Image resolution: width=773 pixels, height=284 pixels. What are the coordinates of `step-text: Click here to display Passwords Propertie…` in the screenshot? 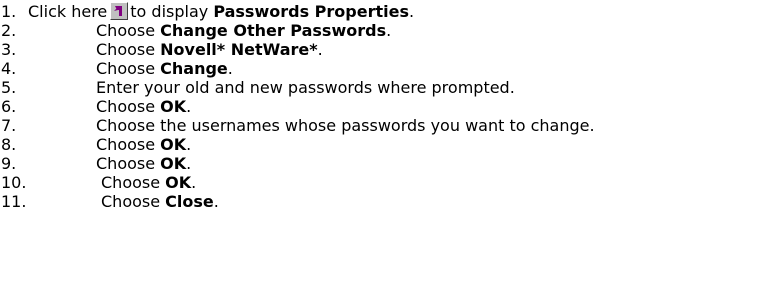 It's located at (221, 12).